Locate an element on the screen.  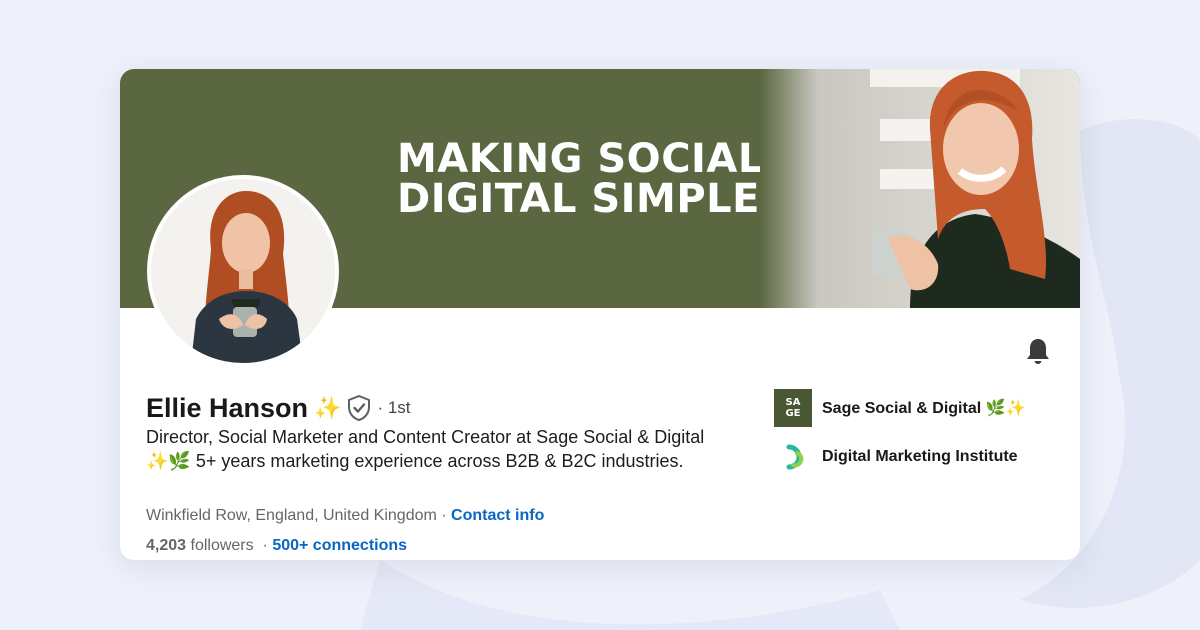
bell-icon is located at coordinates (1038, 351).